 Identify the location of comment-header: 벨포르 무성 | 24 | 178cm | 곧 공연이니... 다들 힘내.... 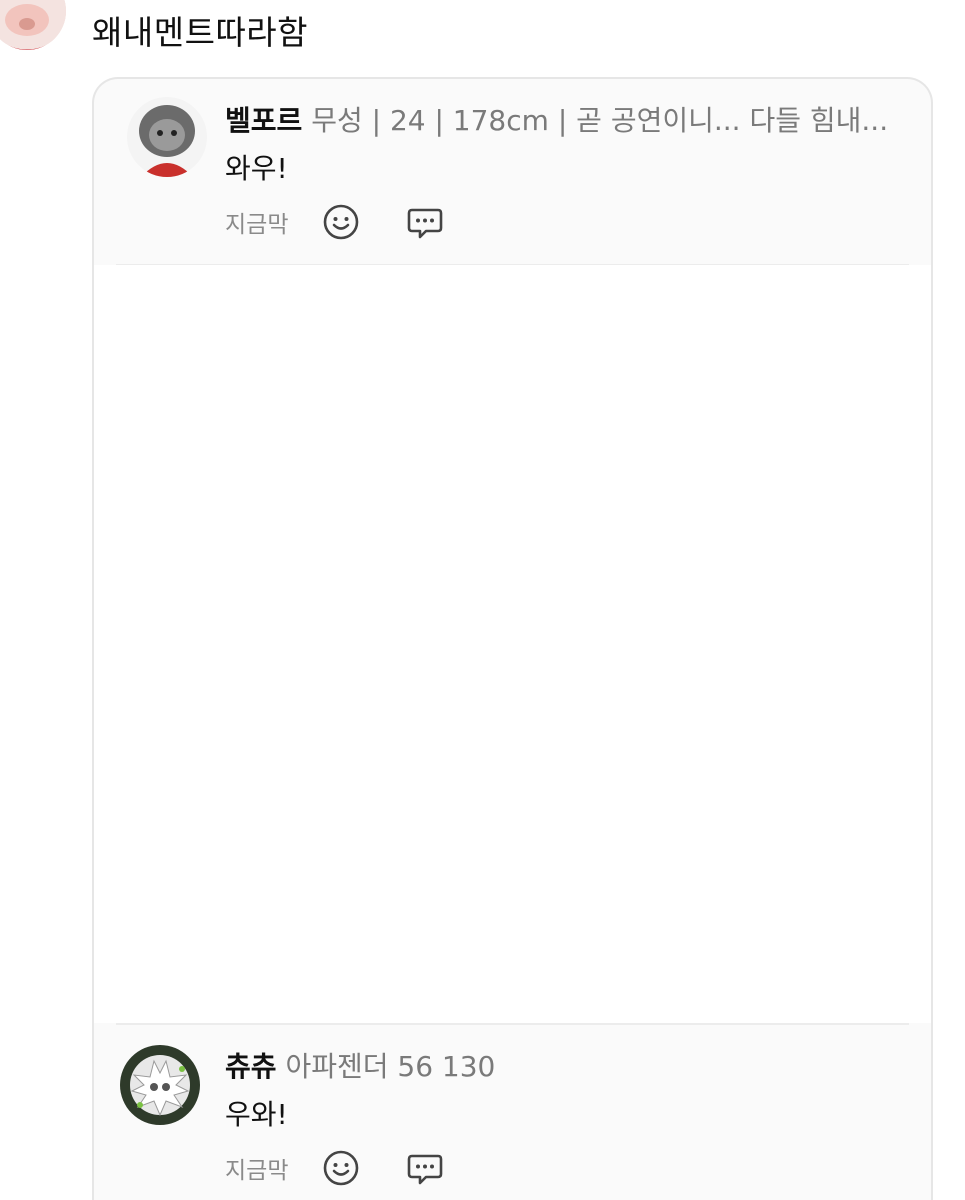
(556, 119).